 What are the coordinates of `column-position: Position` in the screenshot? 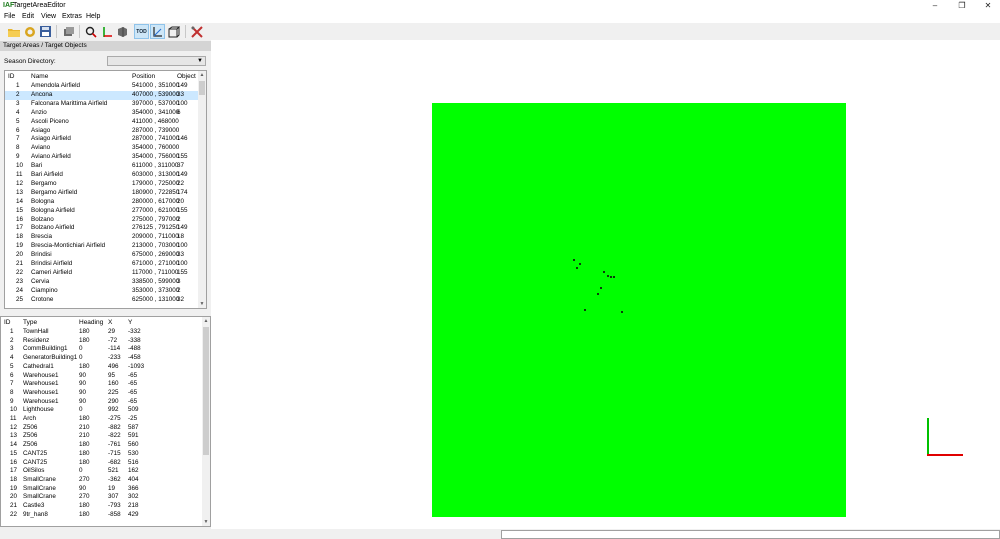 It's located at (143, 76).